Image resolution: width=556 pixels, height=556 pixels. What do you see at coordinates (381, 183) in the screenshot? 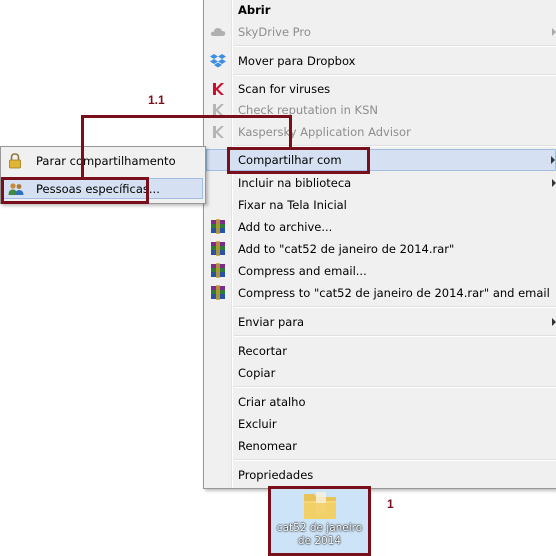
I see `menu-item-incluir-na-biblioteca: Incluir na biblioteca` at bounding box center [381, 183].